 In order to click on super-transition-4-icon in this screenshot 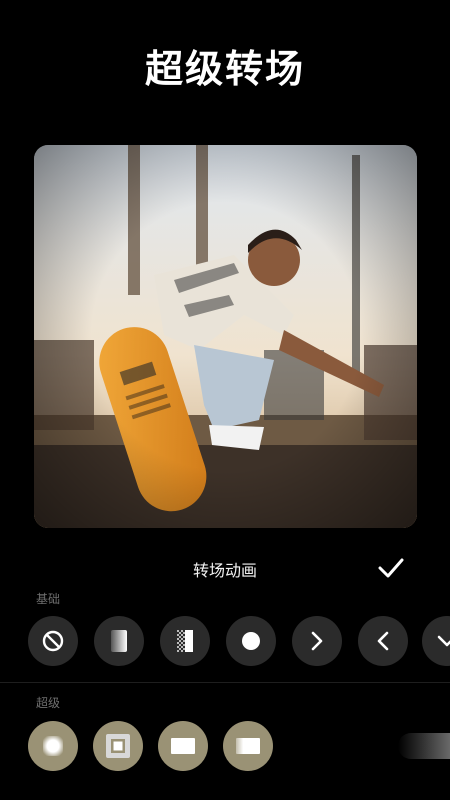, I will do `click(248, 746)`.